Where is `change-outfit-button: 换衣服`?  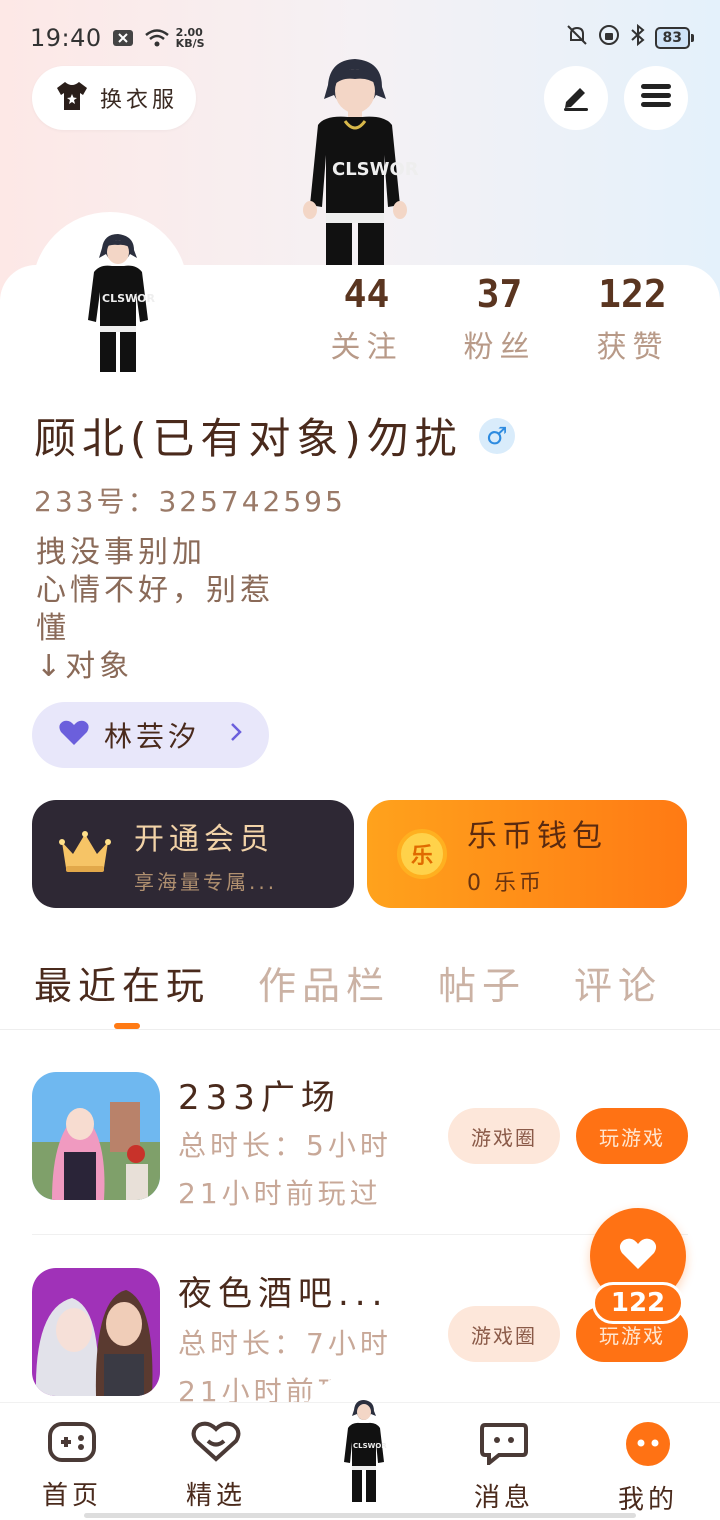
change-outfit-button: 换衣服 is located at coordinates (114, 98).